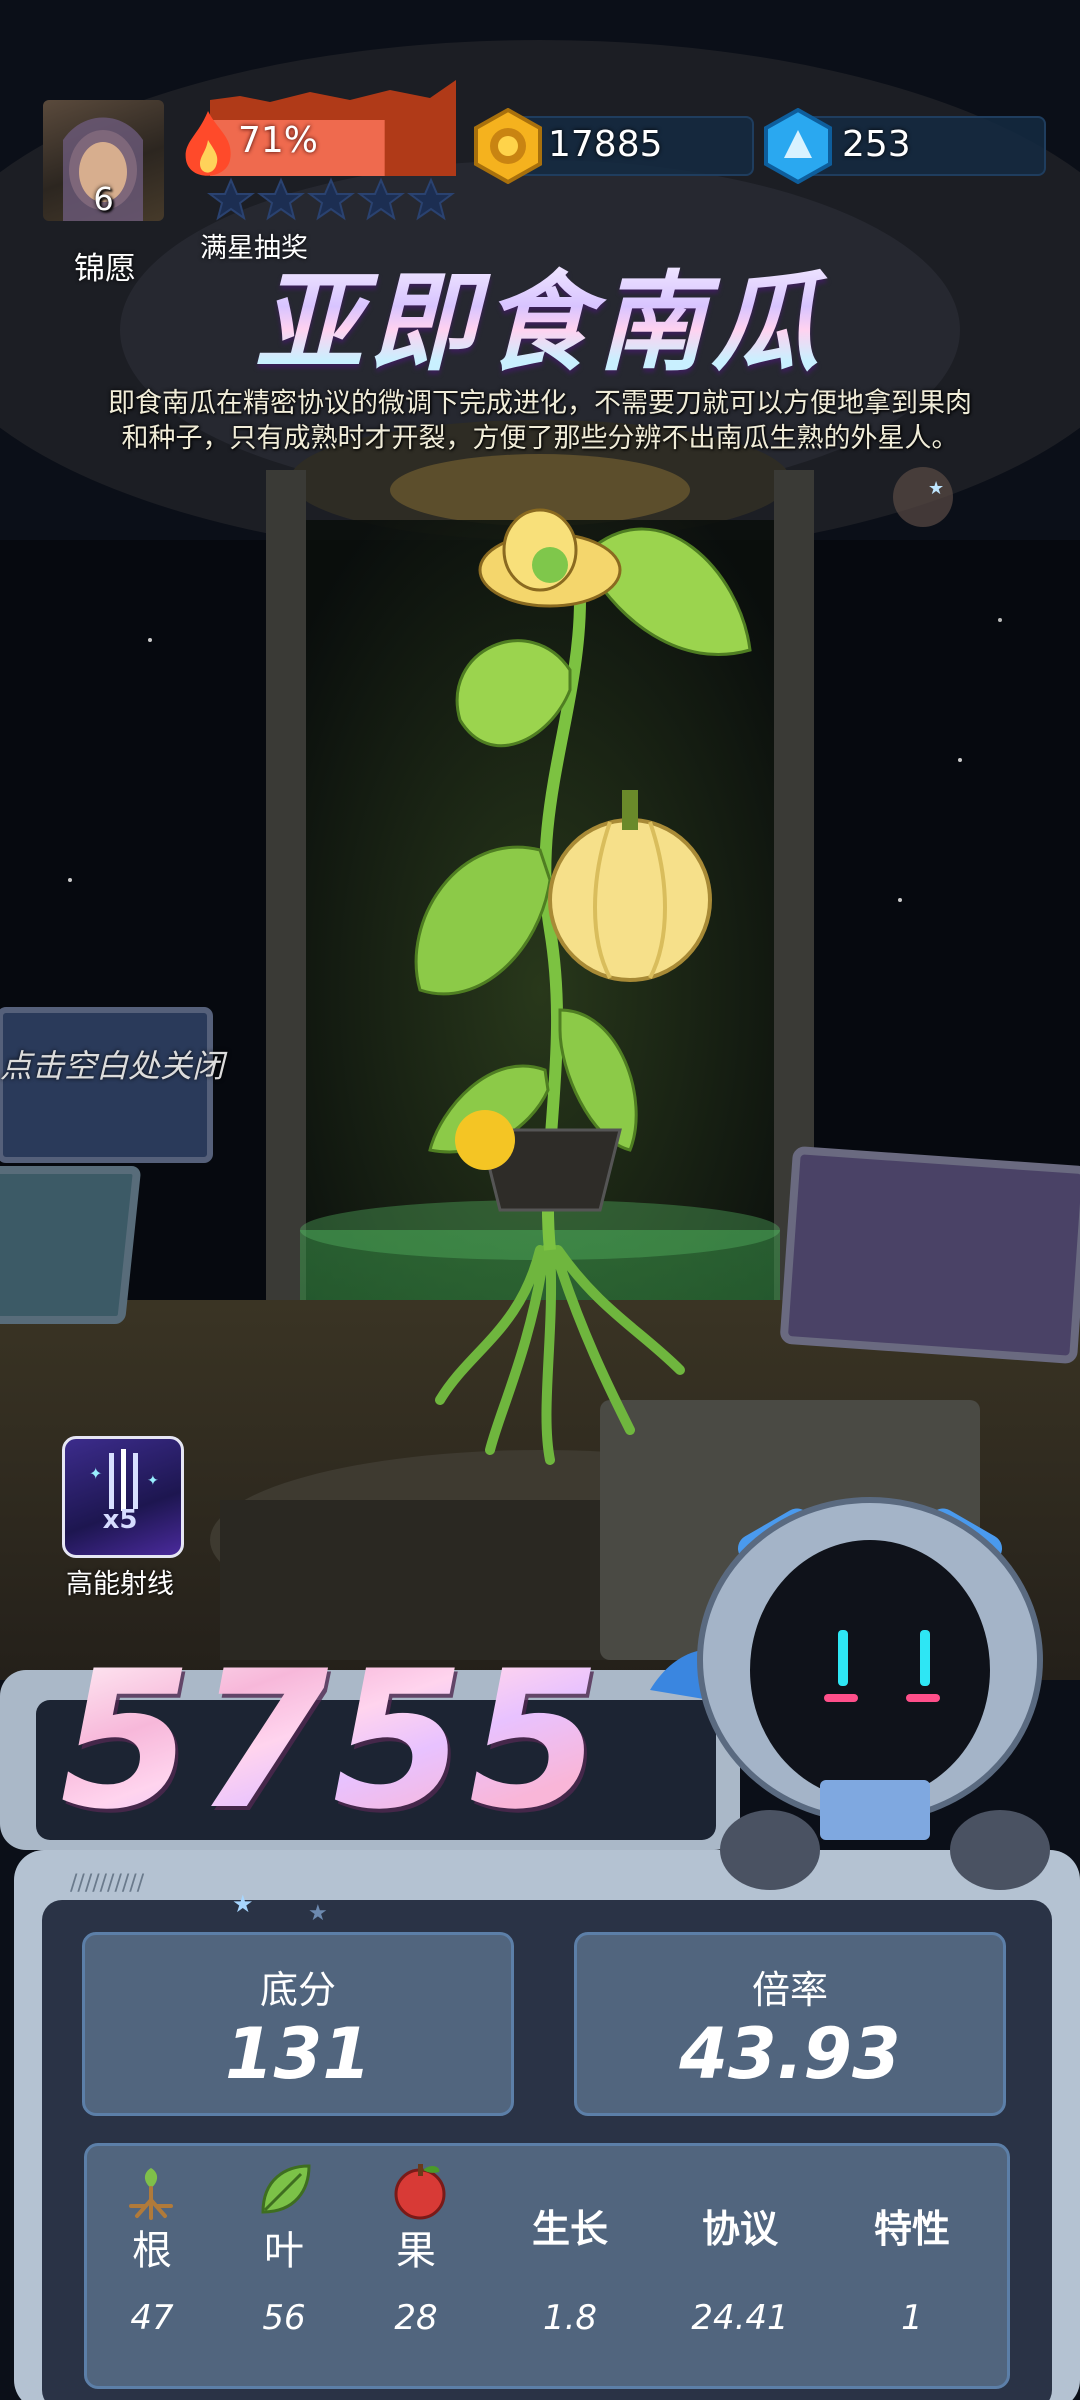 The height and width of the screenshot is (2400, 1080). Describe the element at coordinates (570, 2318) in the screenshot. I see `stat-value: 1.8` at that location.